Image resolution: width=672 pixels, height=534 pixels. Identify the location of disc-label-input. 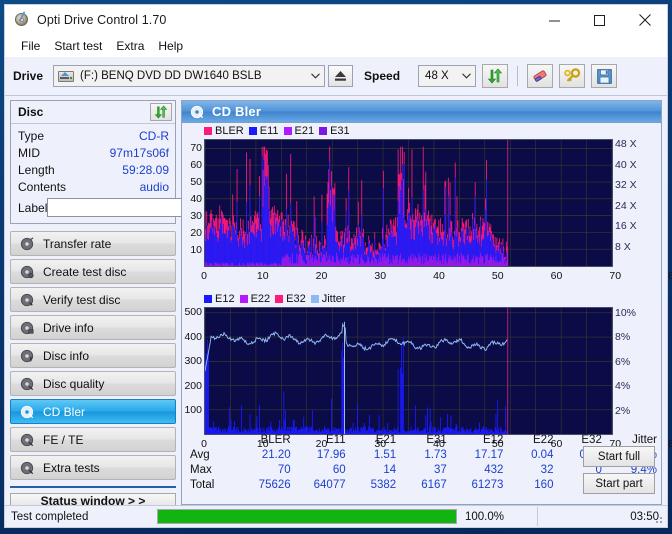
(122, 207).